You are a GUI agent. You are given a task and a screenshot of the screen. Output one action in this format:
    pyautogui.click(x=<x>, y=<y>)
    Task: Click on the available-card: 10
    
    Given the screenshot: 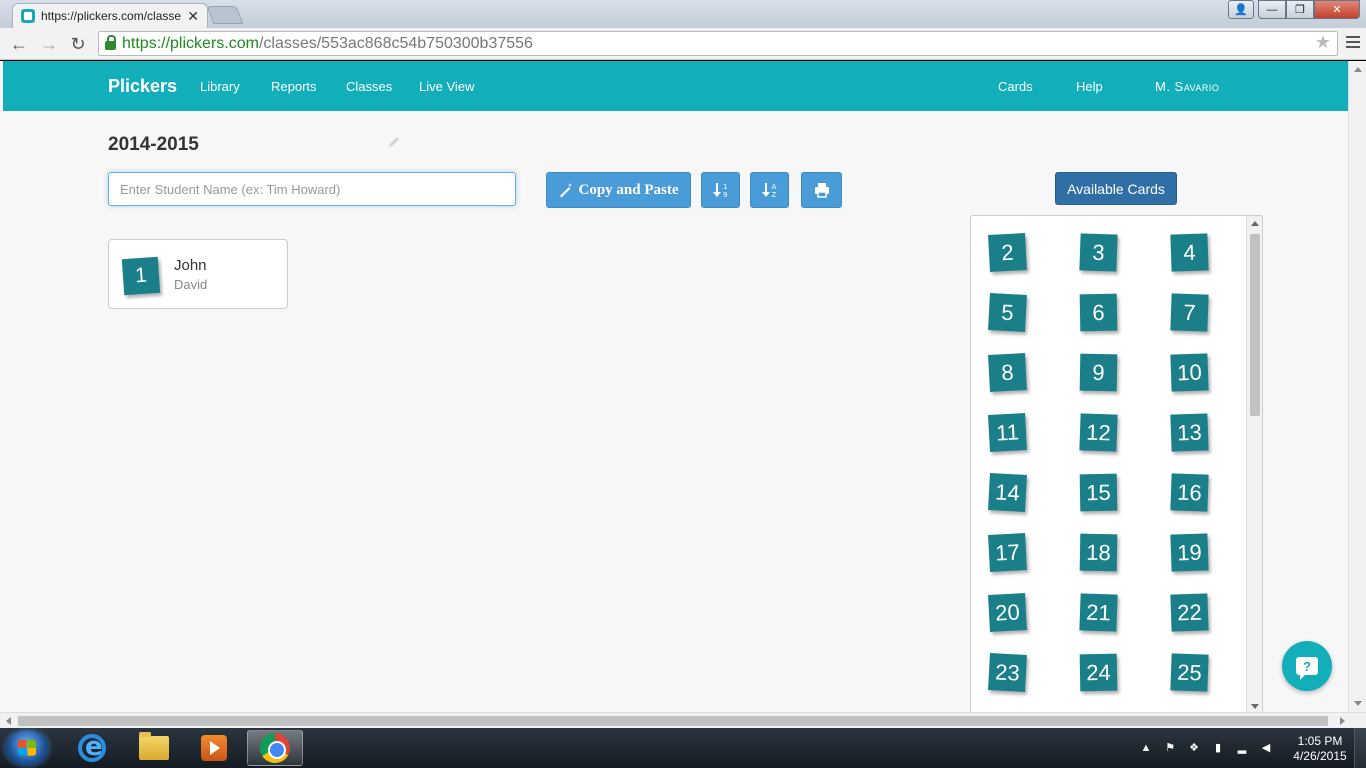 What is the action you would take?
    pyautogui.click(x=1189, y=372)
    